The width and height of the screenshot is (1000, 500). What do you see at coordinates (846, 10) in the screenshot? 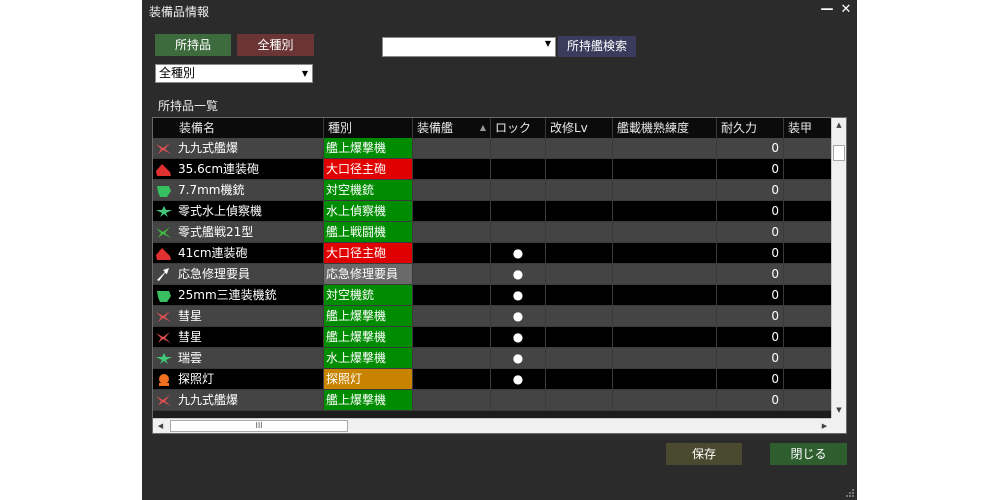
I see `close-window-button: ✕` at bounding box center [846, 10].